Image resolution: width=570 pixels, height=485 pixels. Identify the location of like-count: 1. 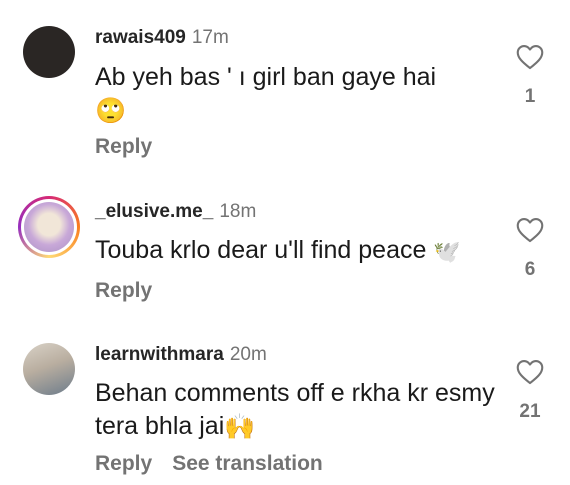
(530, 96).